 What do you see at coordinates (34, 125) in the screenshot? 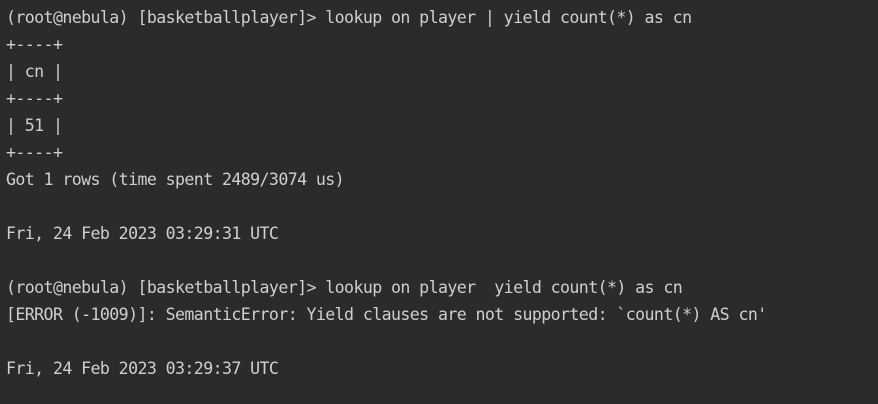
I see `table-row: | 51 |` at bounding box center [34, 125].